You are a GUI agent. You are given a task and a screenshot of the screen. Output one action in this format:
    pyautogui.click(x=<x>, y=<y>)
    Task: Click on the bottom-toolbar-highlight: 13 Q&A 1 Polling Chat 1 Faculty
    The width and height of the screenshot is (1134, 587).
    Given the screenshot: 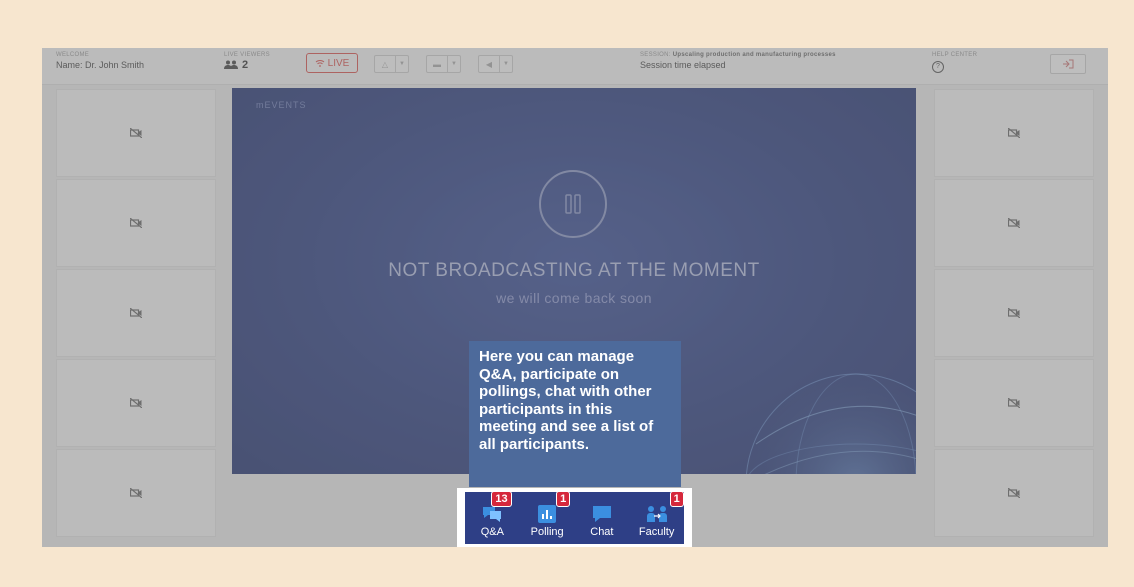 What is the action you would take?
    pyautogui.click(x=574, y=517)
    